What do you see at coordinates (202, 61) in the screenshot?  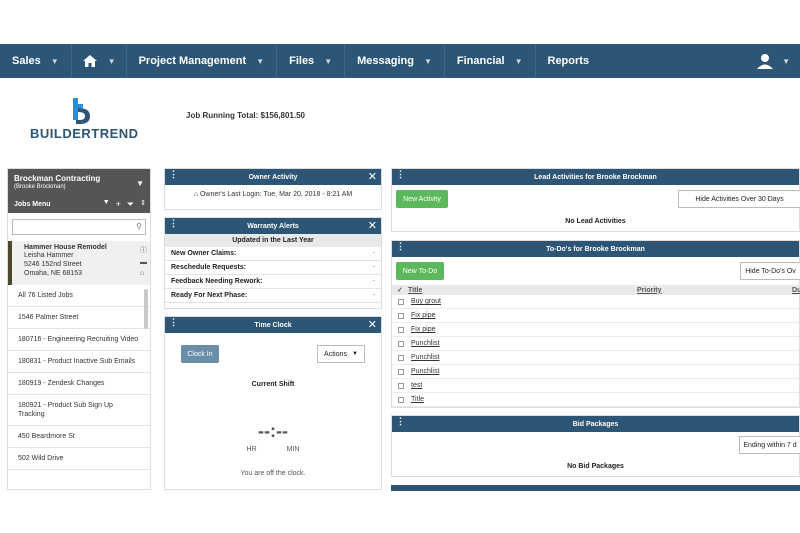 I see `nav-project-management: Project Management ▼` at bounding box center [202, 61].